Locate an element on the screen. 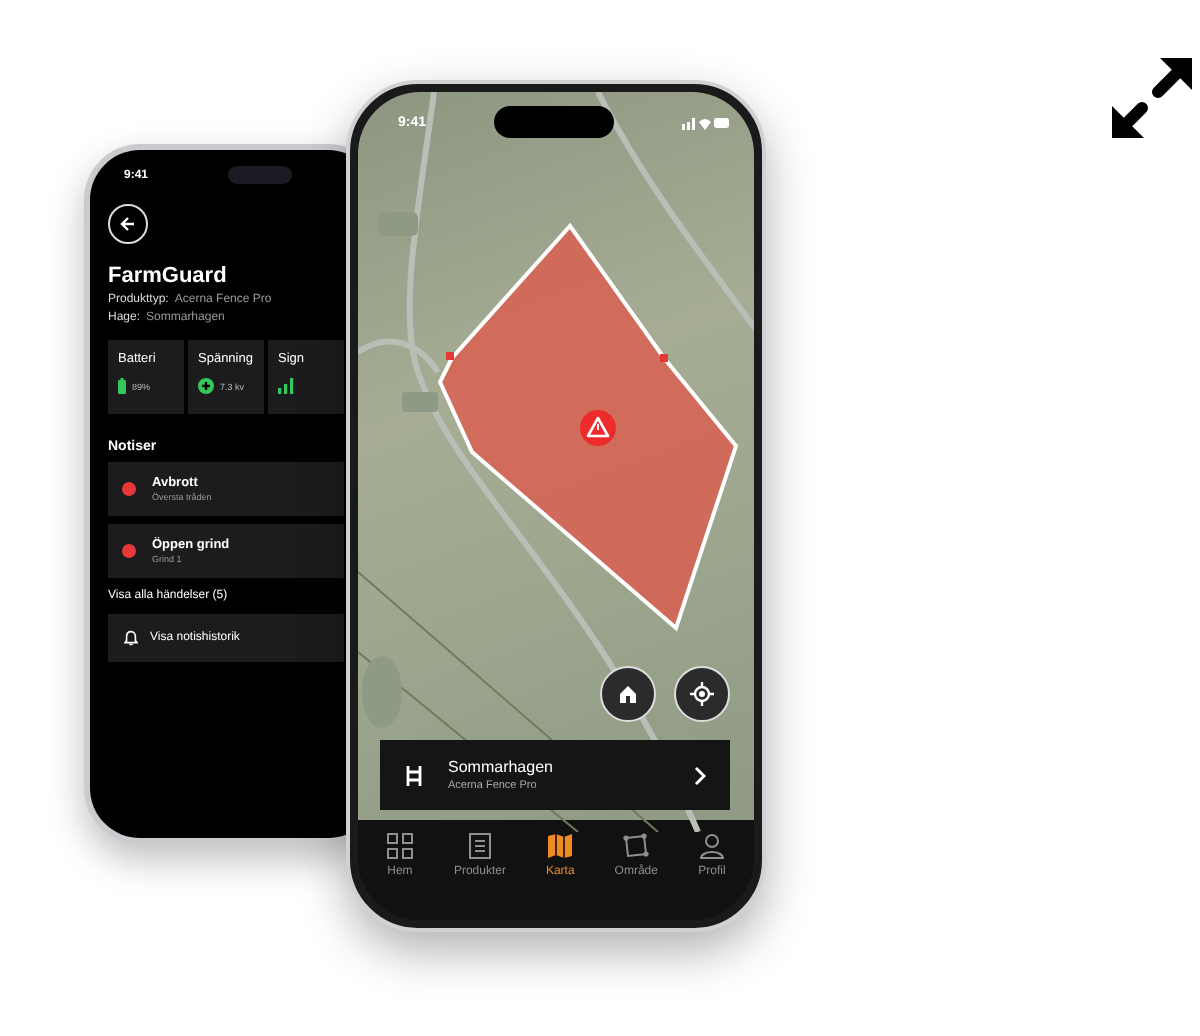 The image size is (1200, 1036). locate-icon is located at coordinates (702, 694).